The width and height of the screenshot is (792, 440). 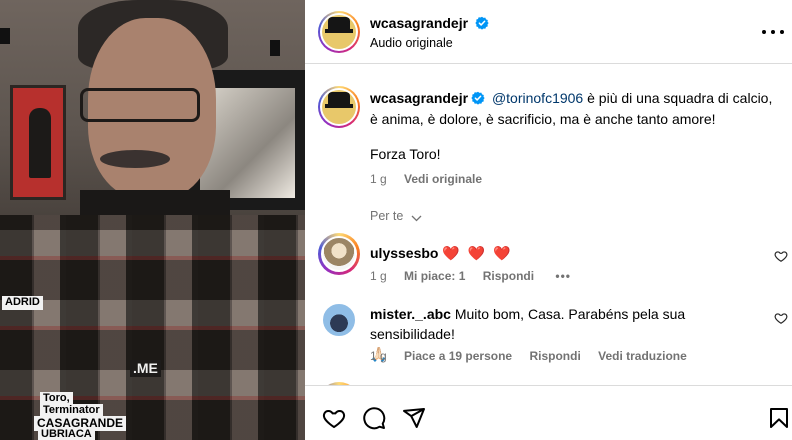 What do you see at coordinates (537, 98) in the screenshot?
I see `mention-link: @torinofc1906` at bounding box center [537, 98].